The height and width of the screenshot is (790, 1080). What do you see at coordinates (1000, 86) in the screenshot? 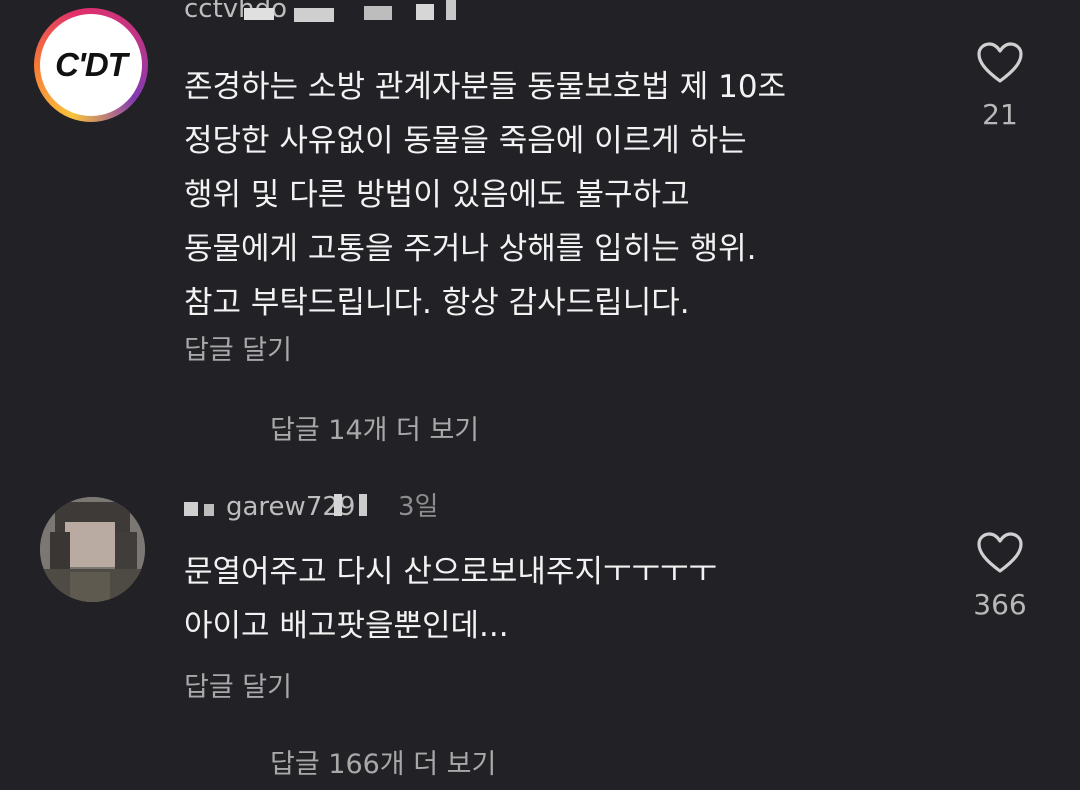
I see `like-button: 21` at bounding box center [1000, 86].